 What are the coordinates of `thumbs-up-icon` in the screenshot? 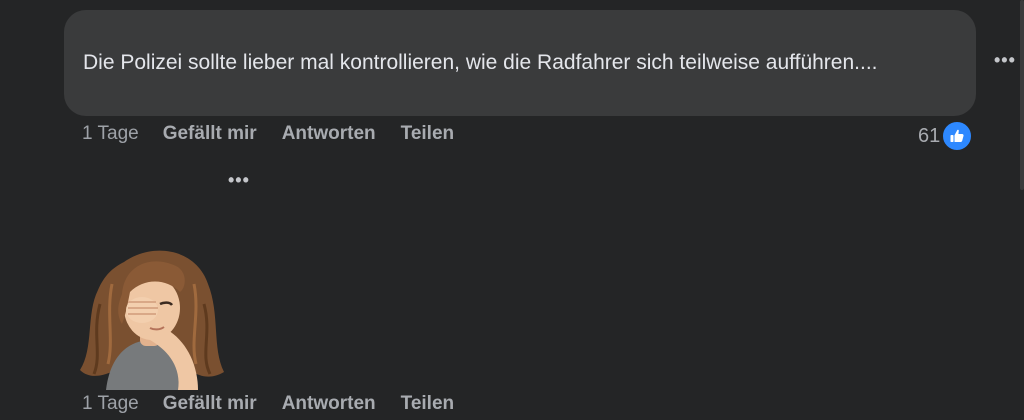 It's located at (957, 136).